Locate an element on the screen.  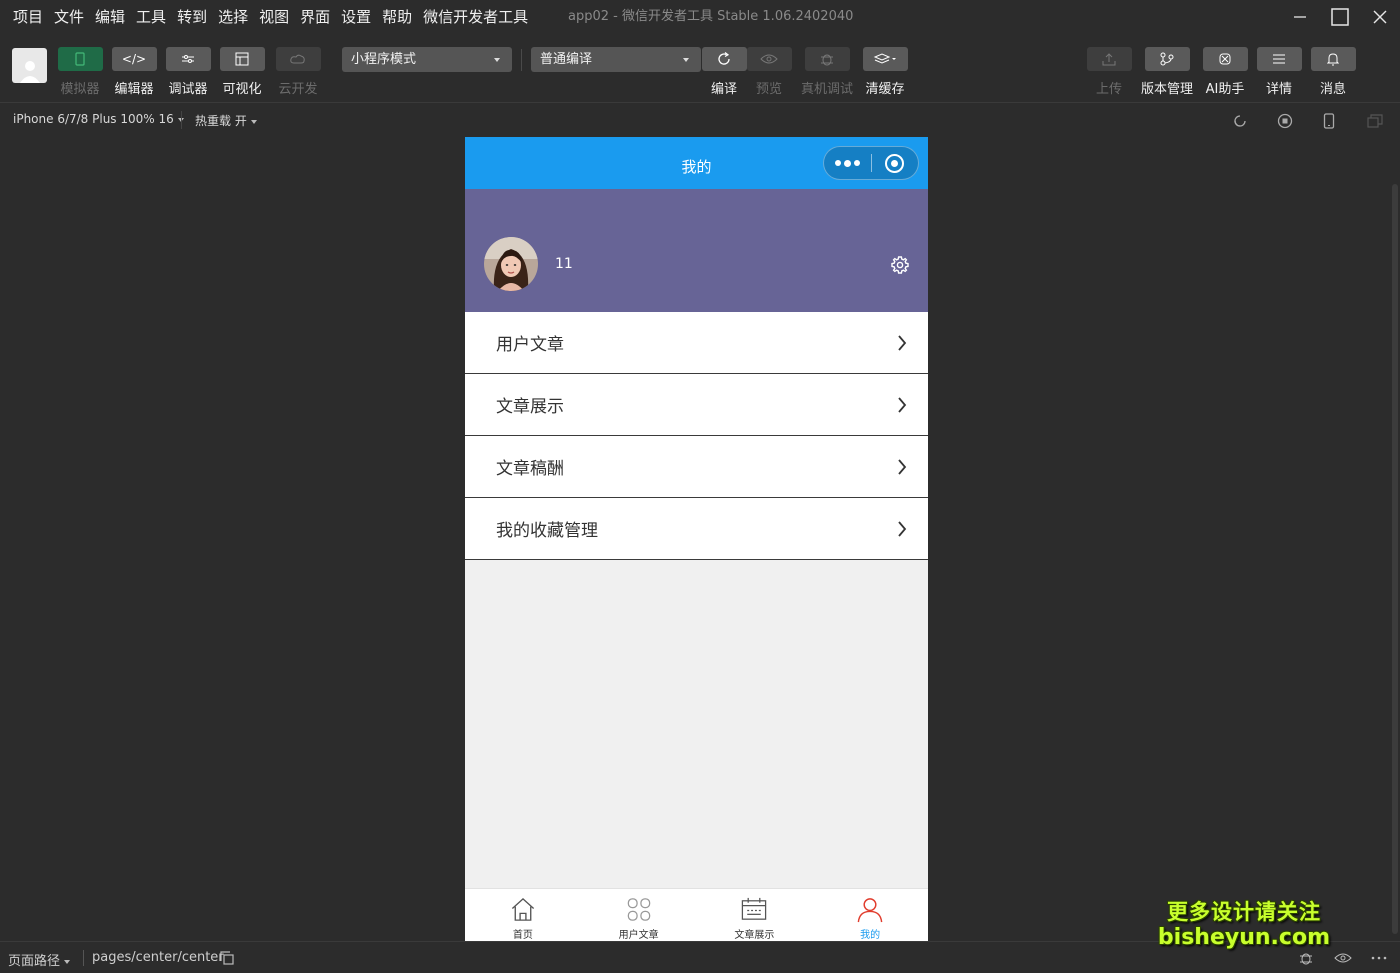
phone-icon is located at coordinates (80, 59).